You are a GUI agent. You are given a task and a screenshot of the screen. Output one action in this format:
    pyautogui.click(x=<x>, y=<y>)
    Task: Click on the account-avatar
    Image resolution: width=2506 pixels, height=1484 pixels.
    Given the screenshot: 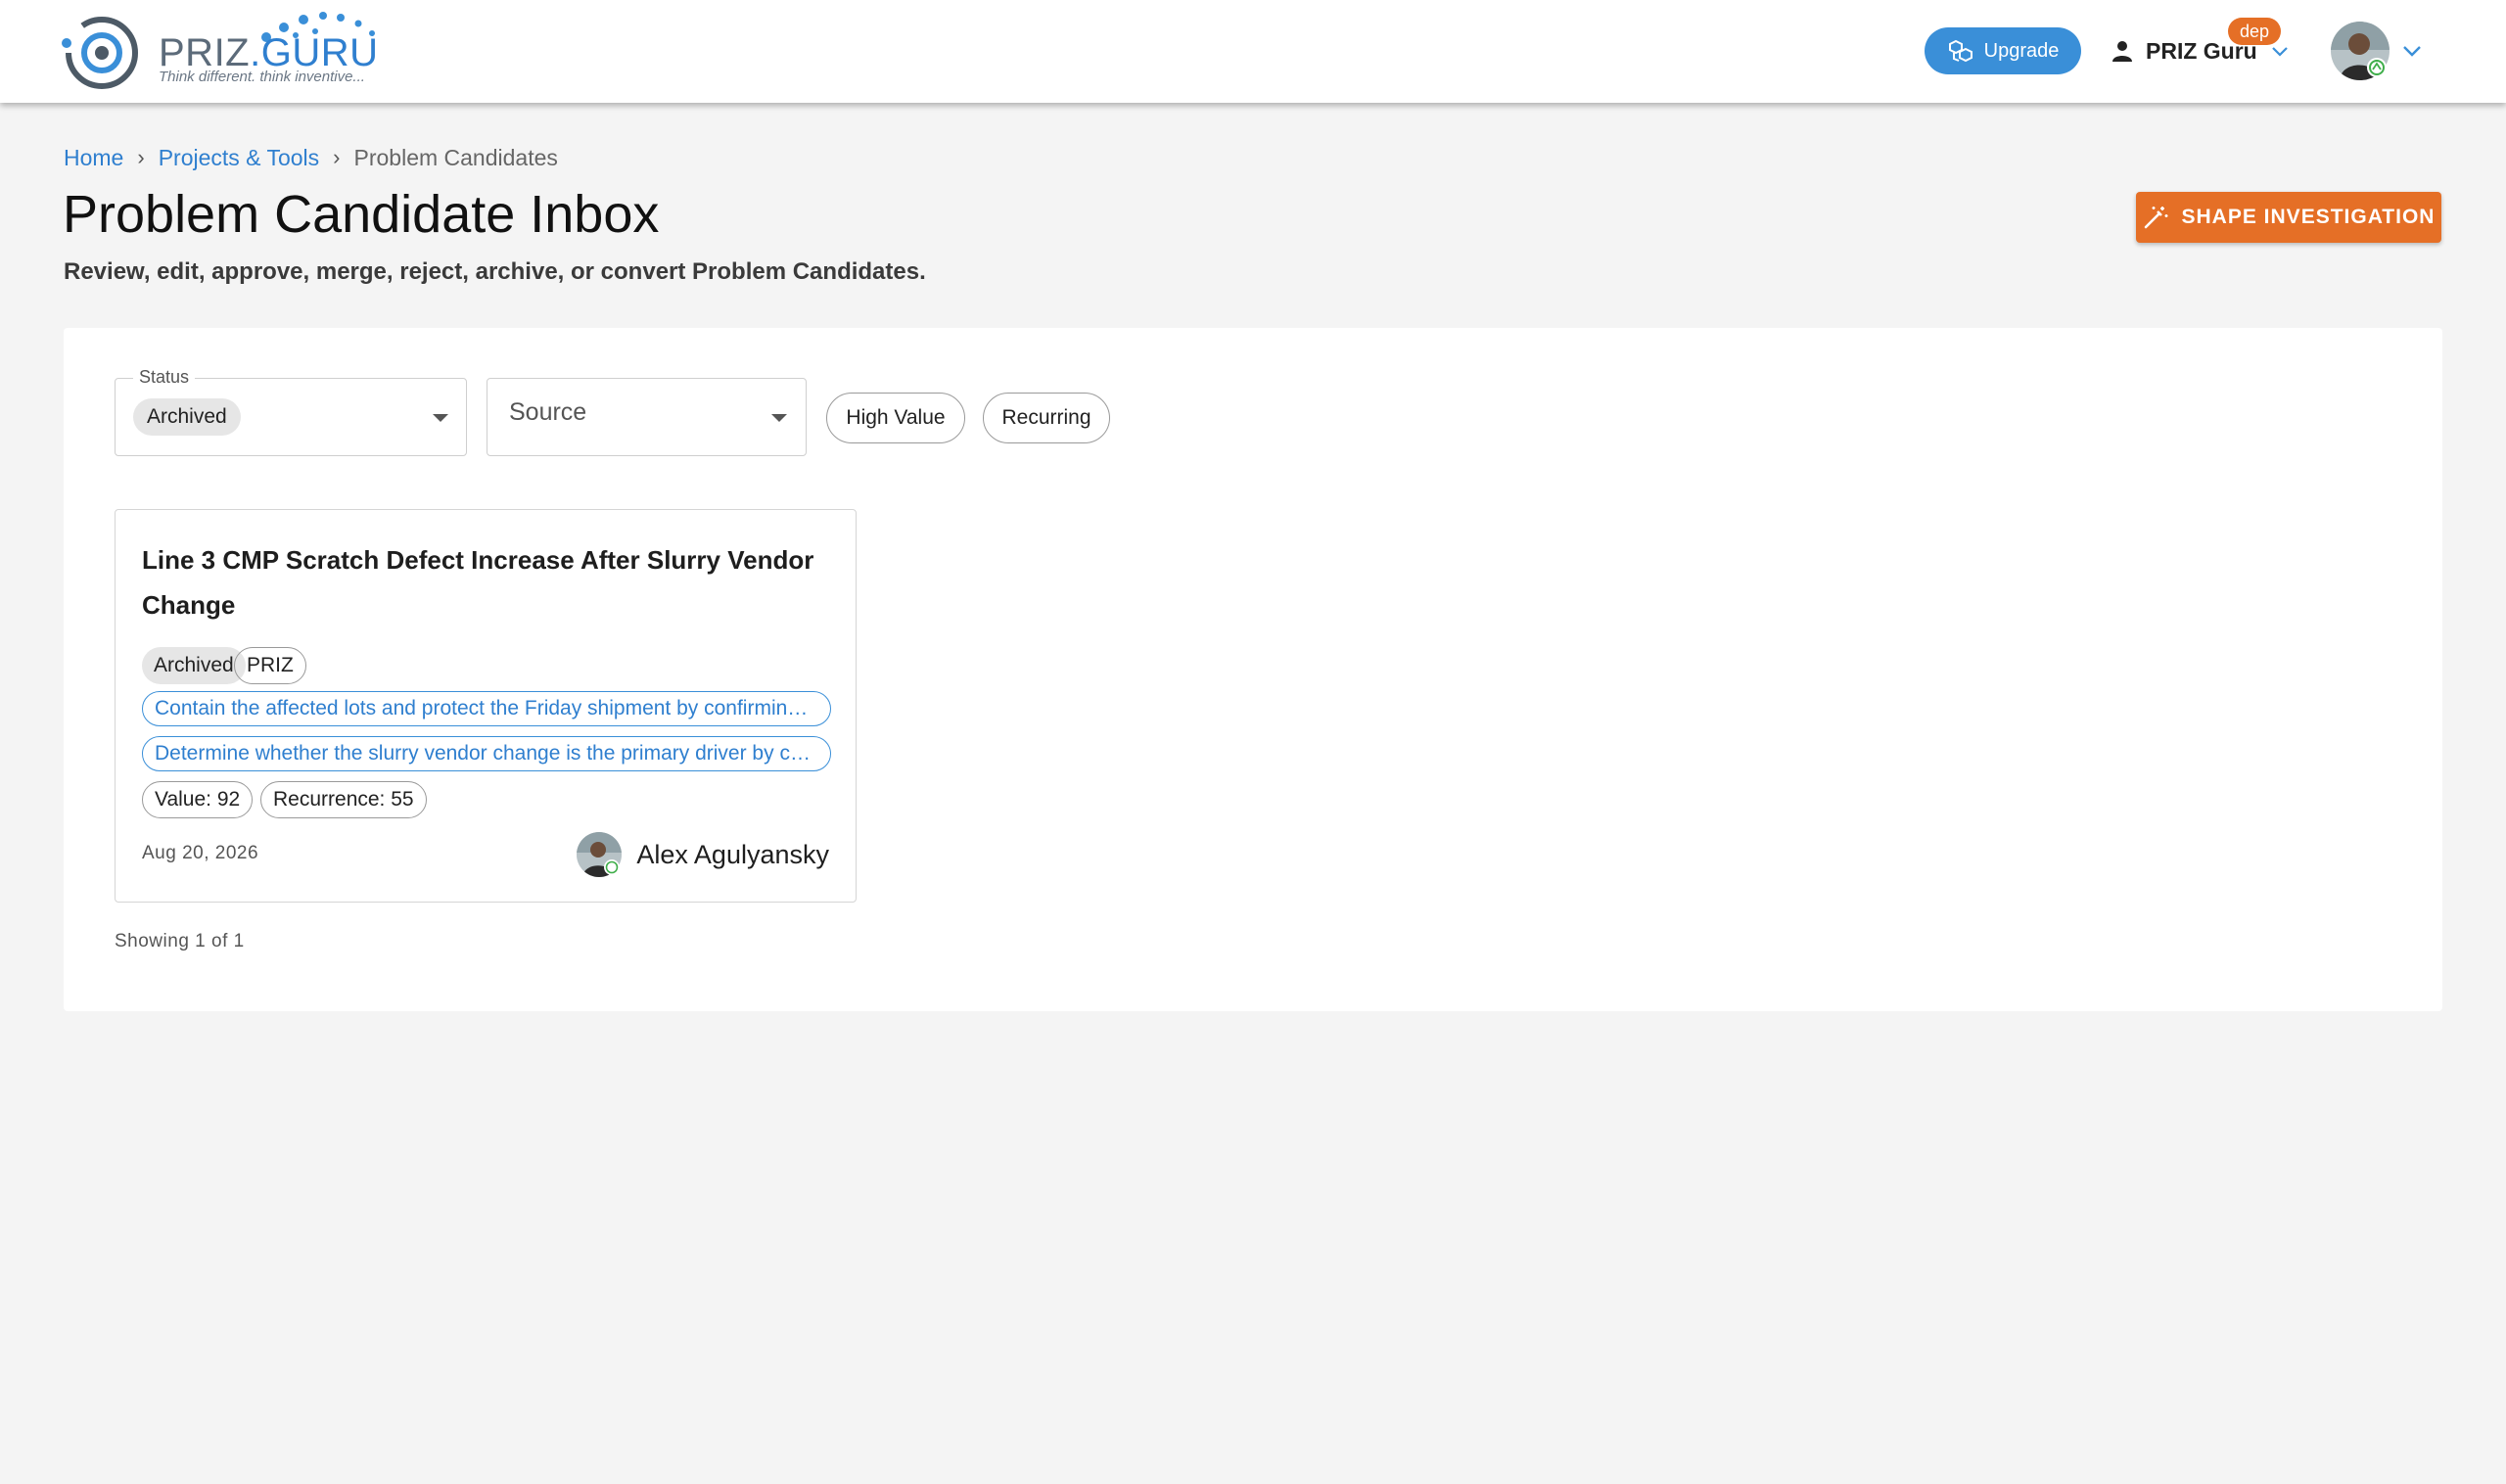 What is the action you would take?
    pyautogui.click(x=2360, y=51)
    